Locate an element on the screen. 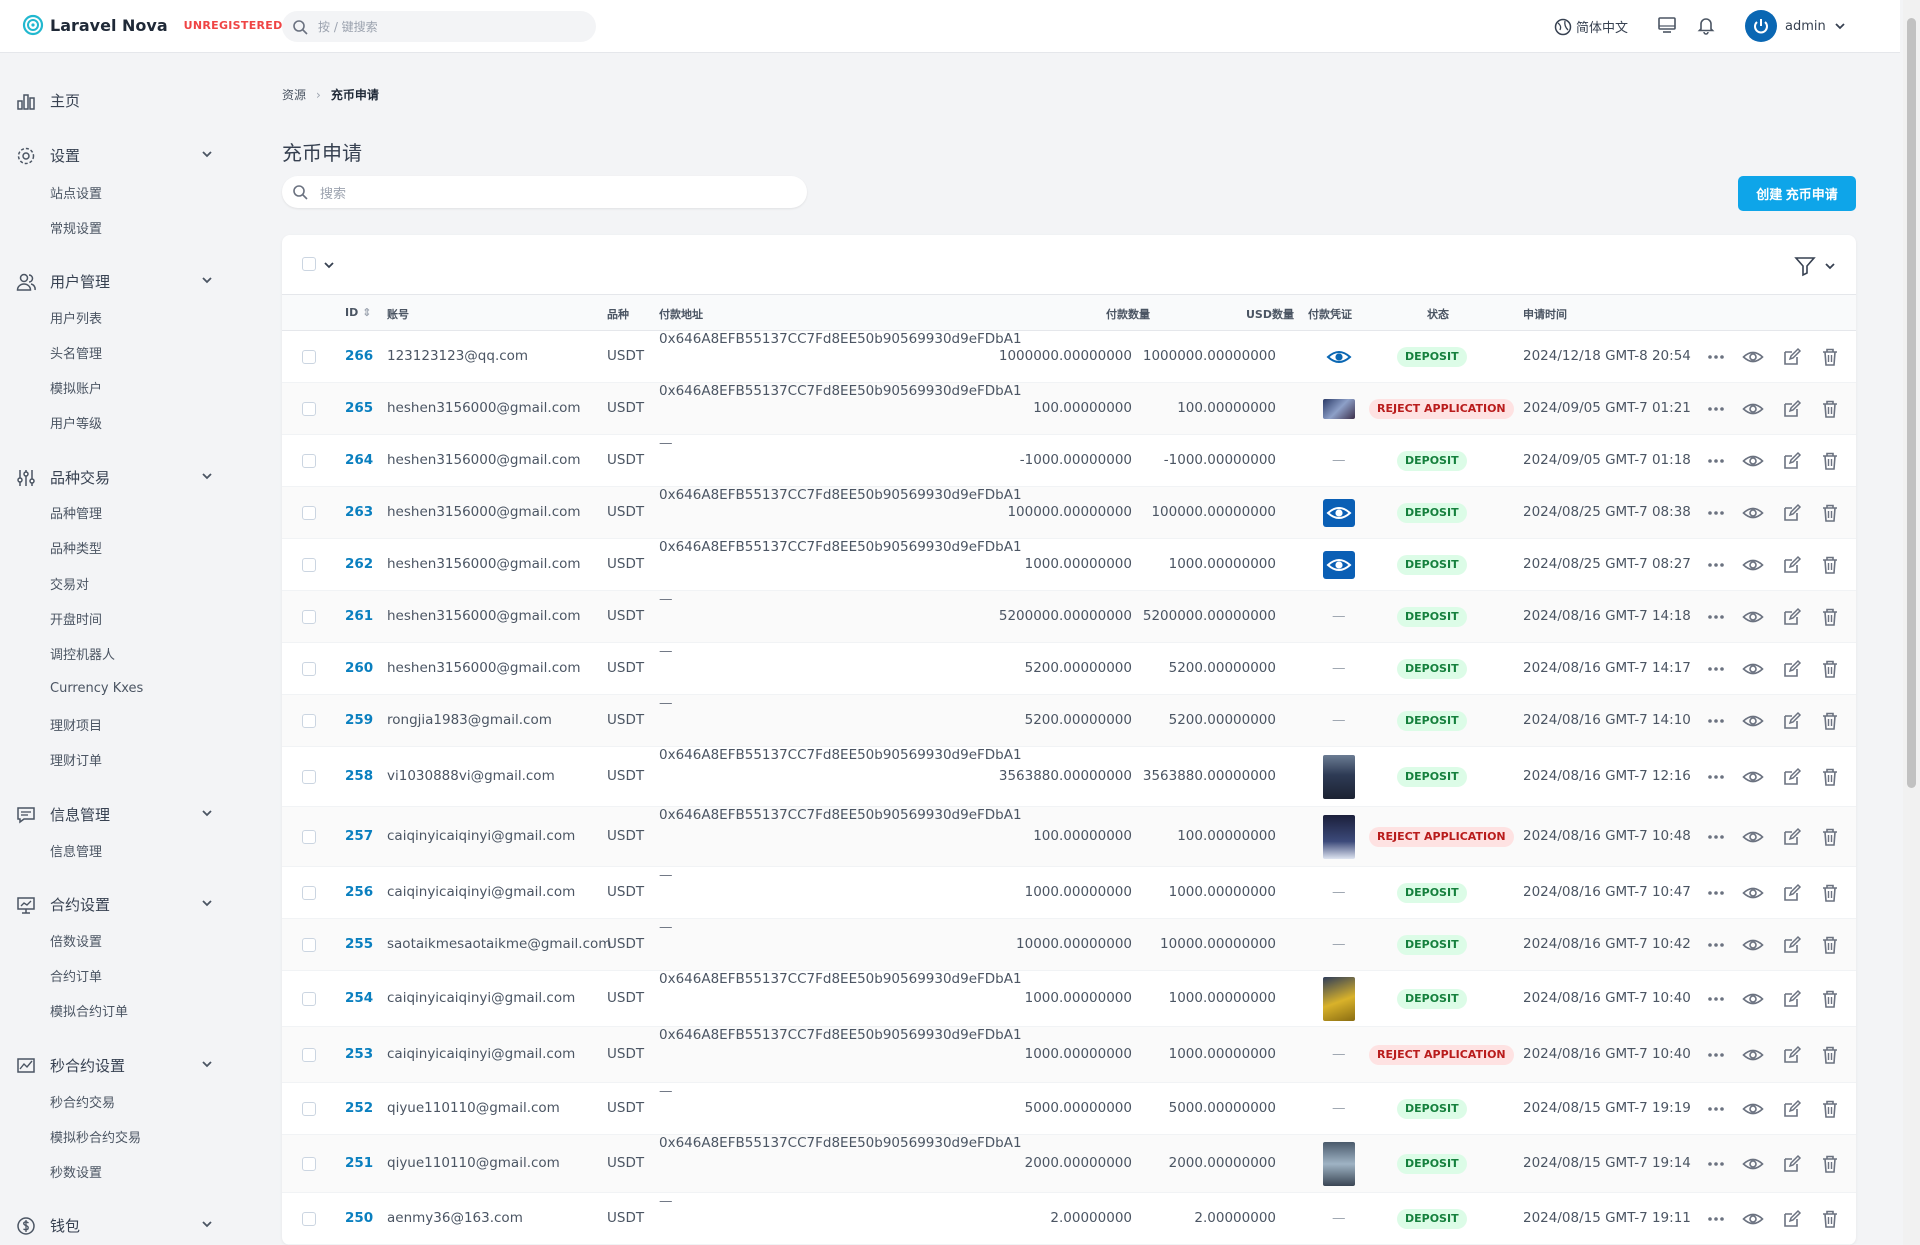 This screenshot has height=1245, width=1920. row-id-link: 254 is located at coordinates (359, 998).